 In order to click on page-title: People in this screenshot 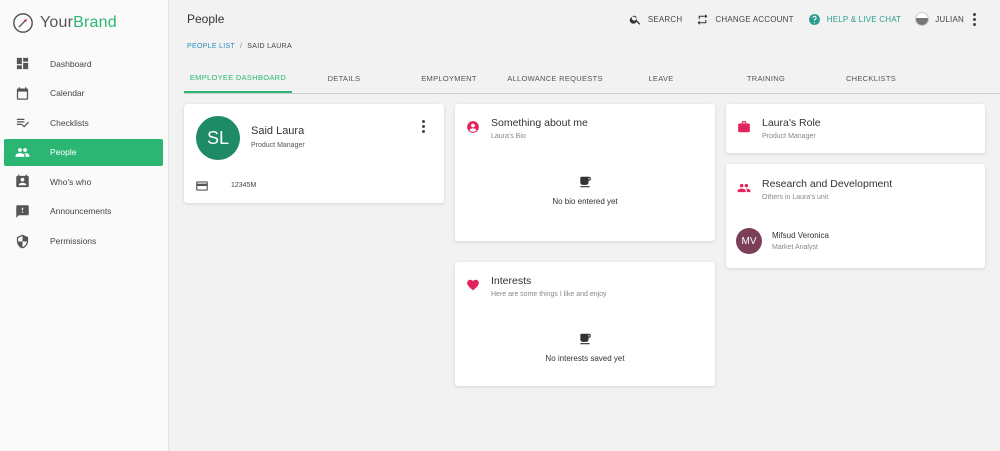, I will do `click(206, 19)`.